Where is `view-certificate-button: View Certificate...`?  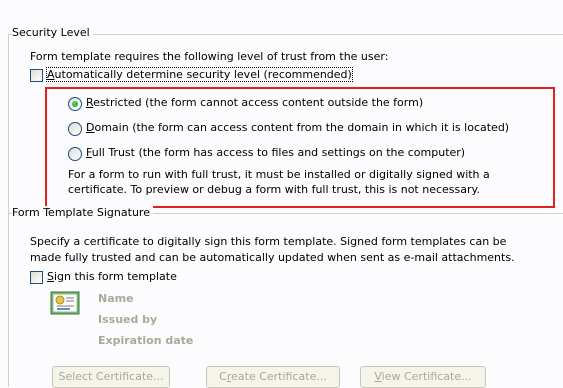 view-certificate-button: View Certificate... is located at coordinates (423, 377).